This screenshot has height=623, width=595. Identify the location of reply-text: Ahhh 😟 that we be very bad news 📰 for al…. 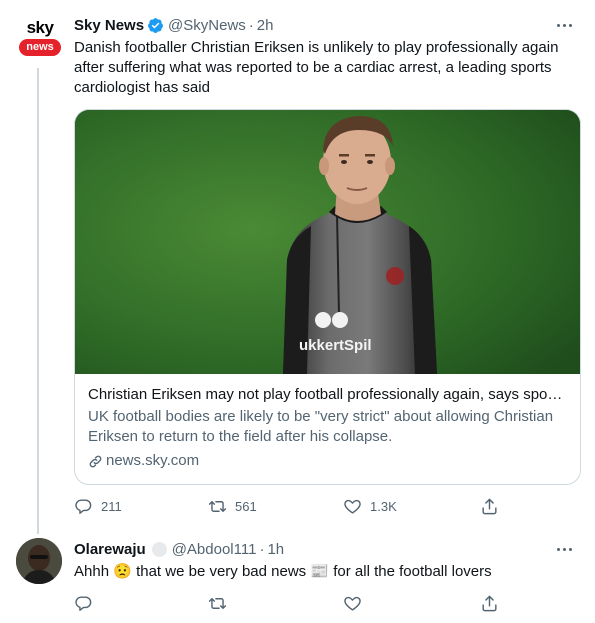
(324, 572).